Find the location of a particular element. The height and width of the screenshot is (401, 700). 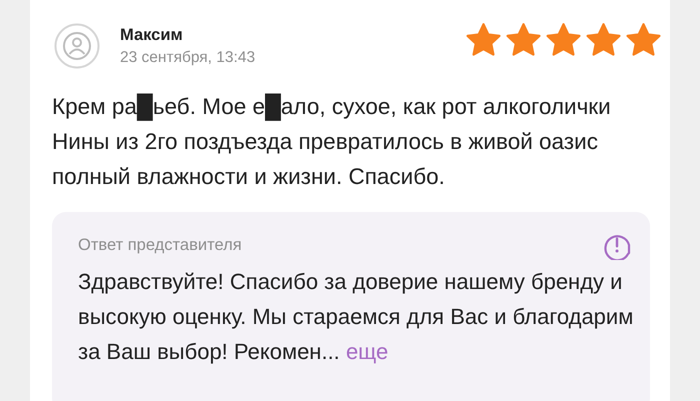

reply-title: Ответ представителя is located at coordinates (160, 245).